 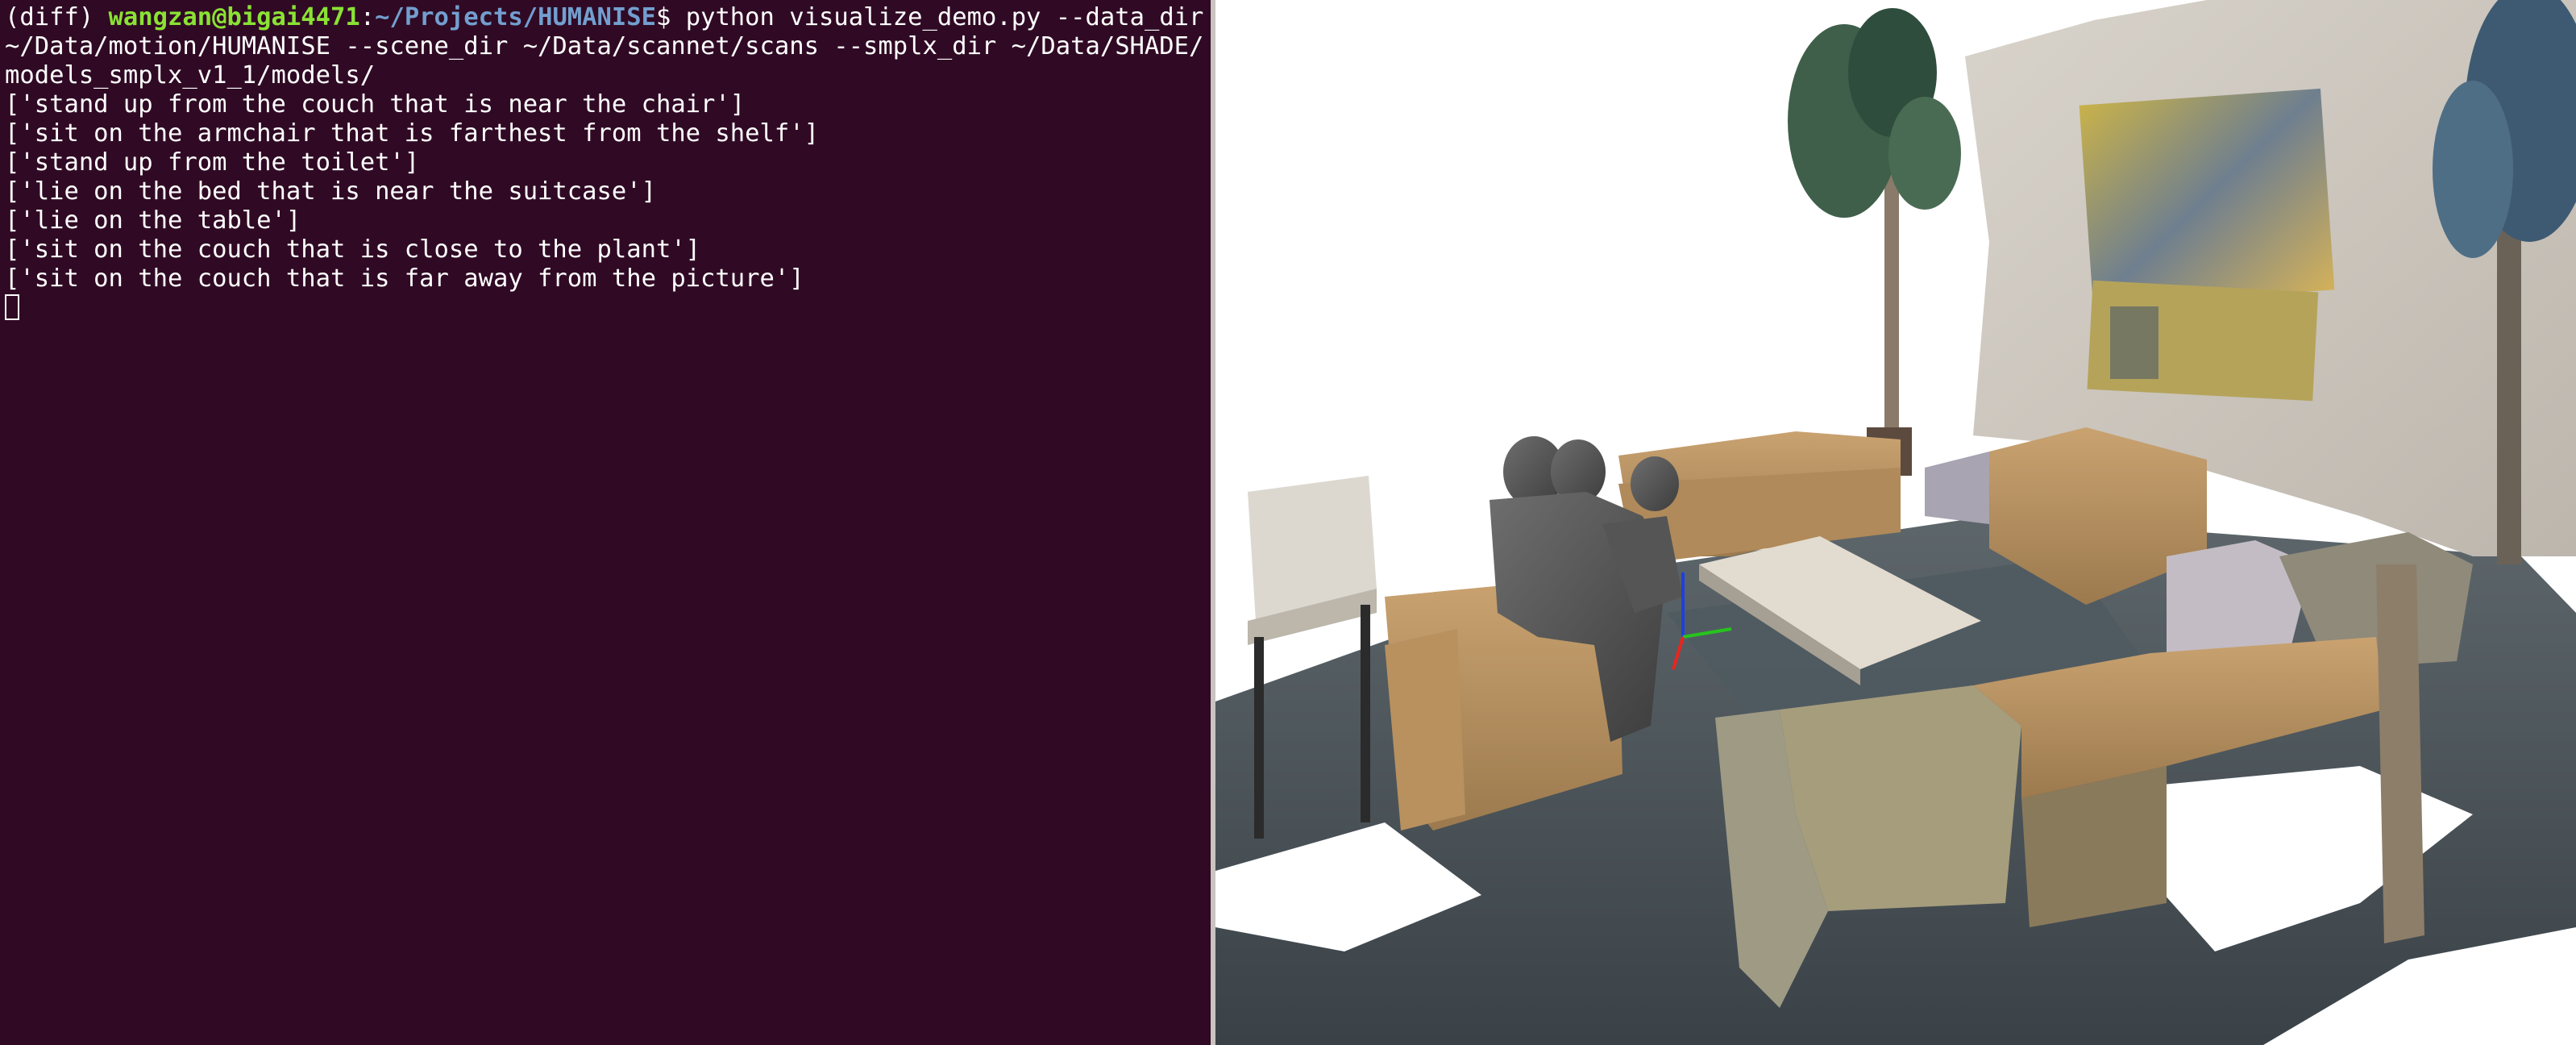 I want to click on plant-left, so click(x=1874, y=242).